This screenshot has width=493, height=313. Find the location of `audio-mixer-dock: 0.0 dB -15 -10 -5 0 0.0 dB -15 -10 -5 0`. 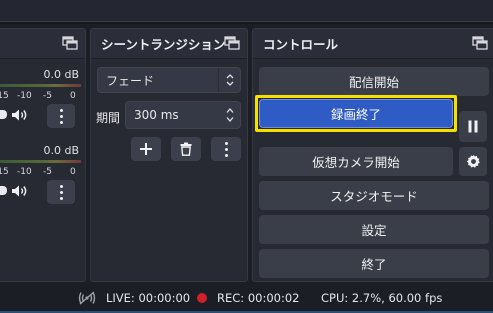

audio-mixer-dock: 0.0 dB -15 -10 -5 0 0.0 dB -15 -10 -5 0 is located at coordinates (43, 155).